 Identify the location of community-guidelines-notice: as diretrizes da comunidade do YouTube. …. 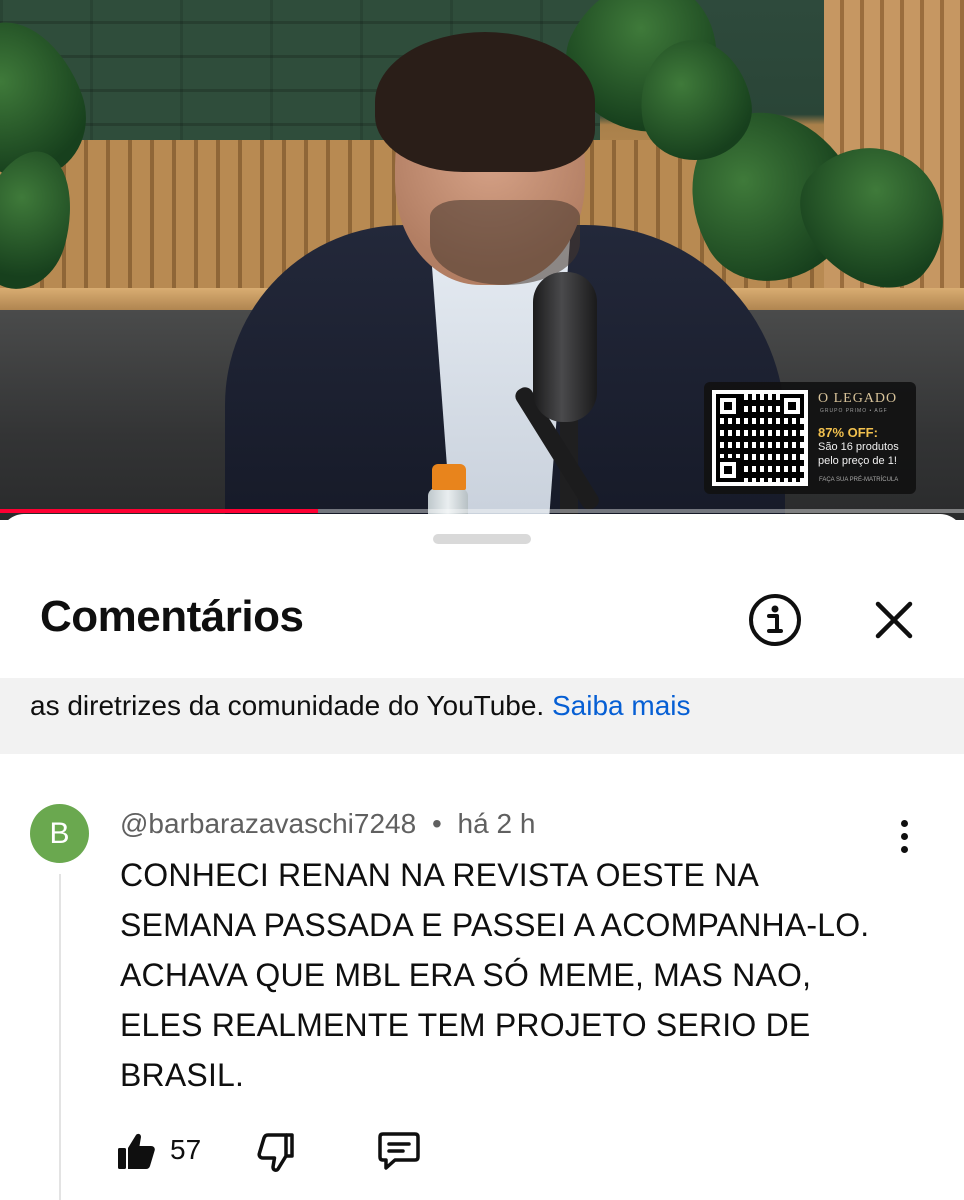
(482, 716).